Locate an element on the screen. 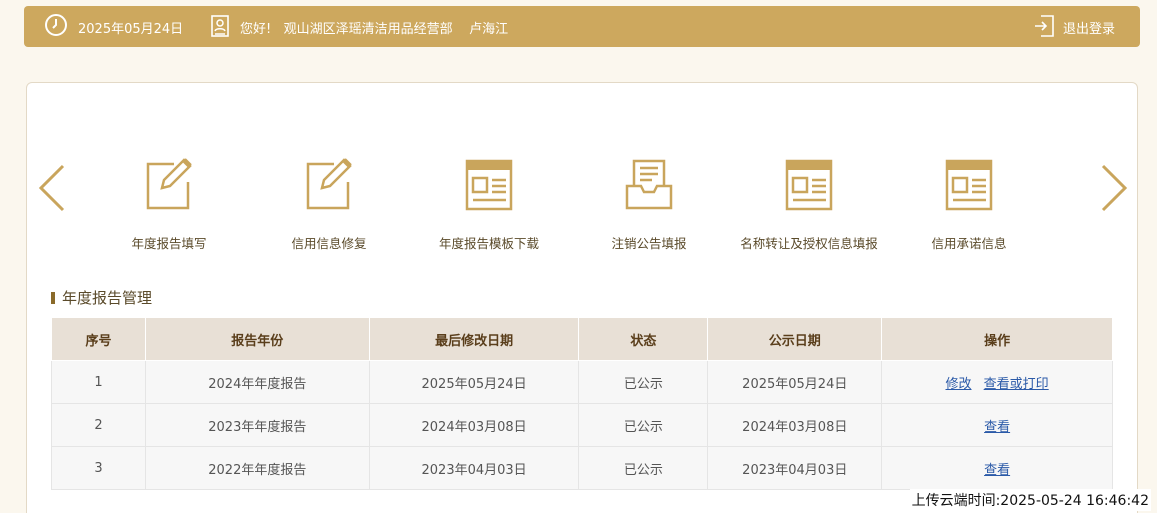  shortcut-name-transfer: 名称转让及授权信息填报 is located at coordinates (809, 203).